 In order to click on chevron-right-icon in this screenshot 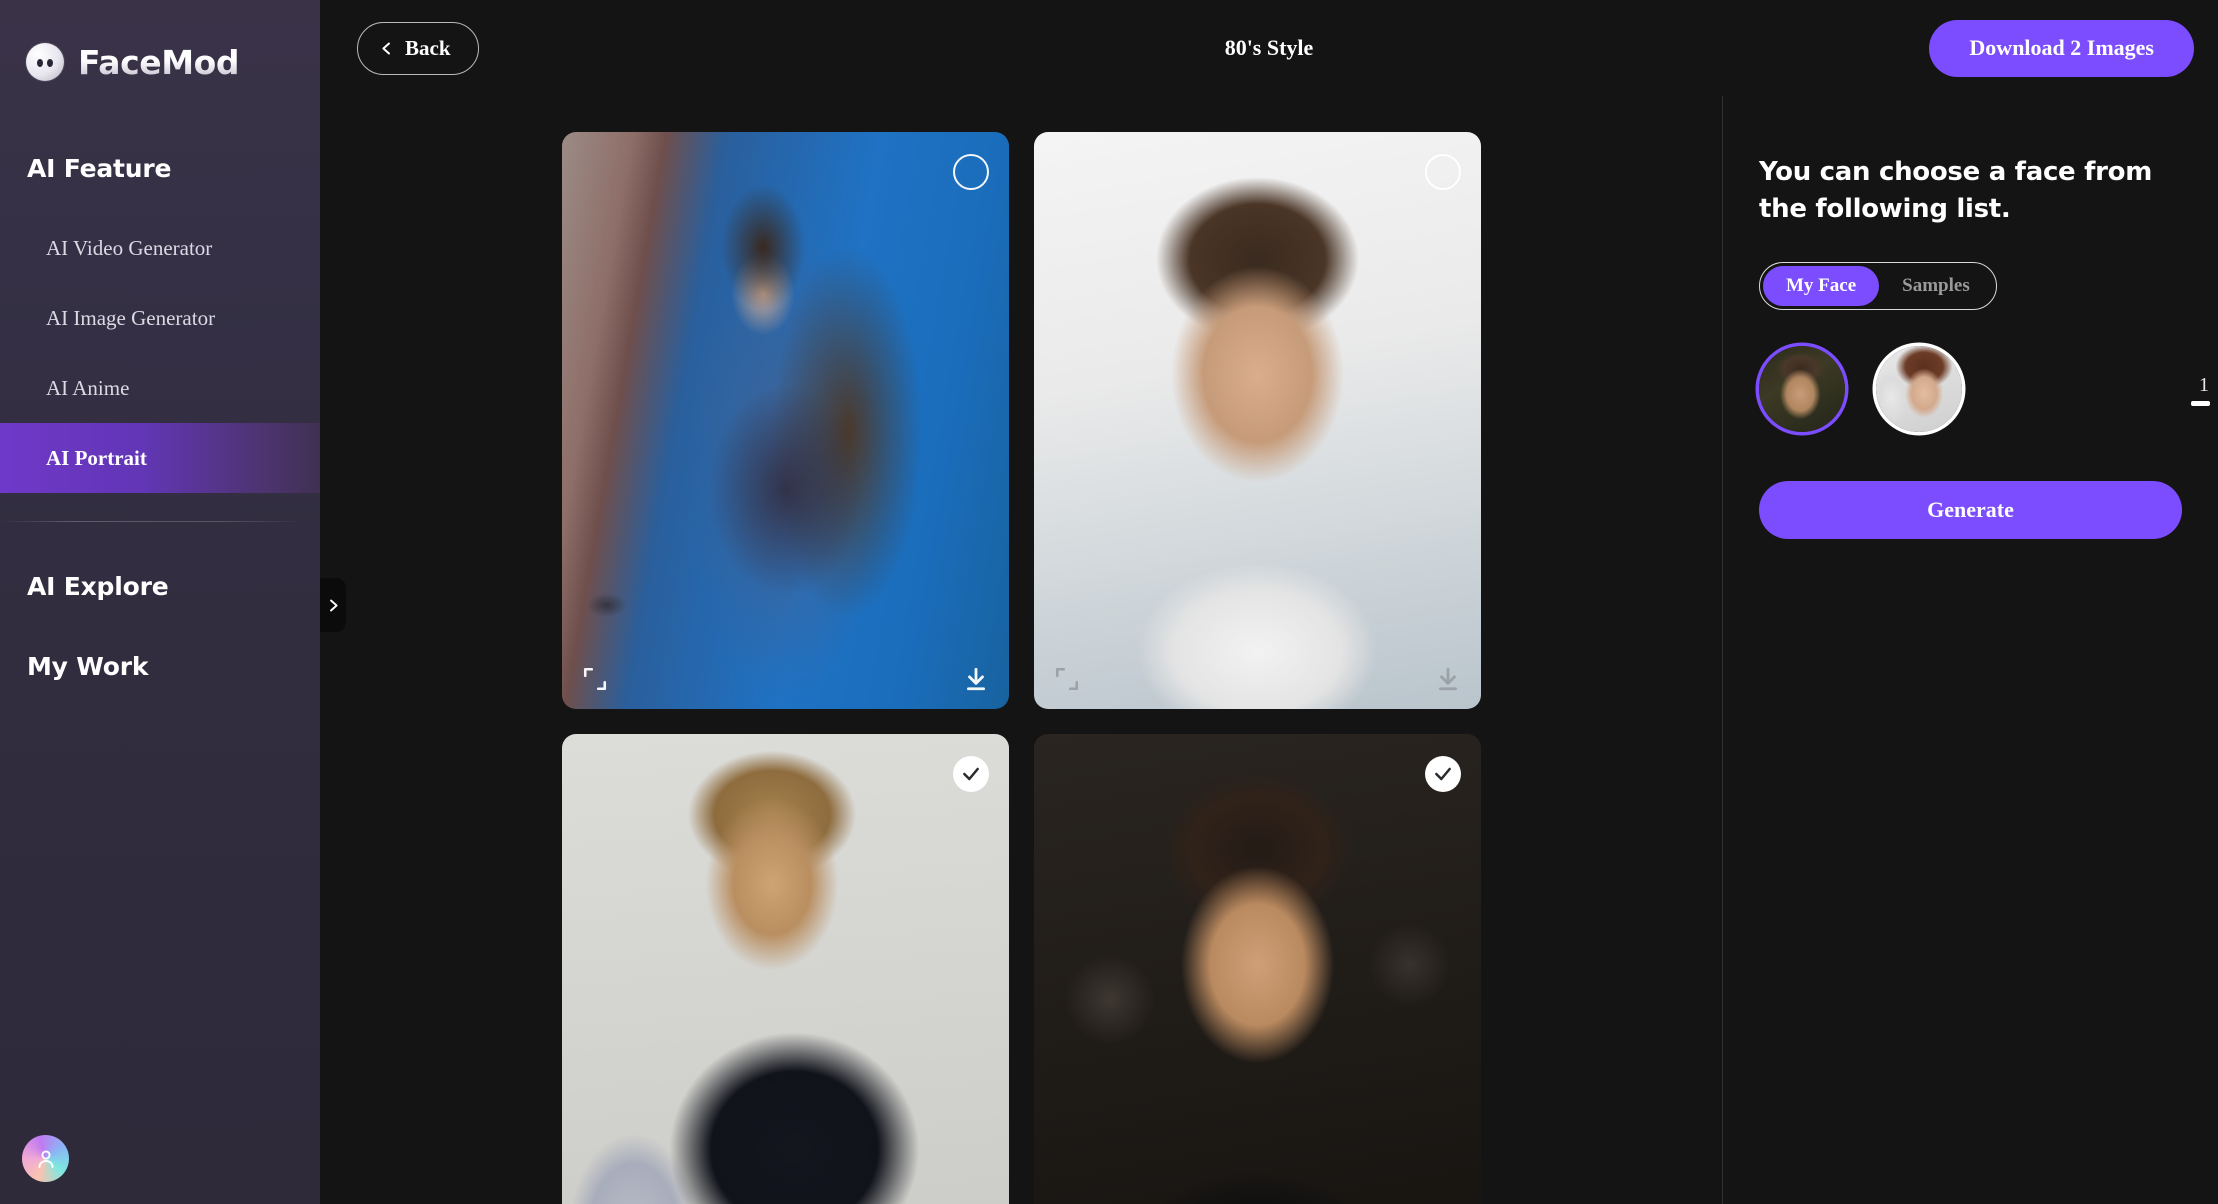, I will do `click(333, 605)`.